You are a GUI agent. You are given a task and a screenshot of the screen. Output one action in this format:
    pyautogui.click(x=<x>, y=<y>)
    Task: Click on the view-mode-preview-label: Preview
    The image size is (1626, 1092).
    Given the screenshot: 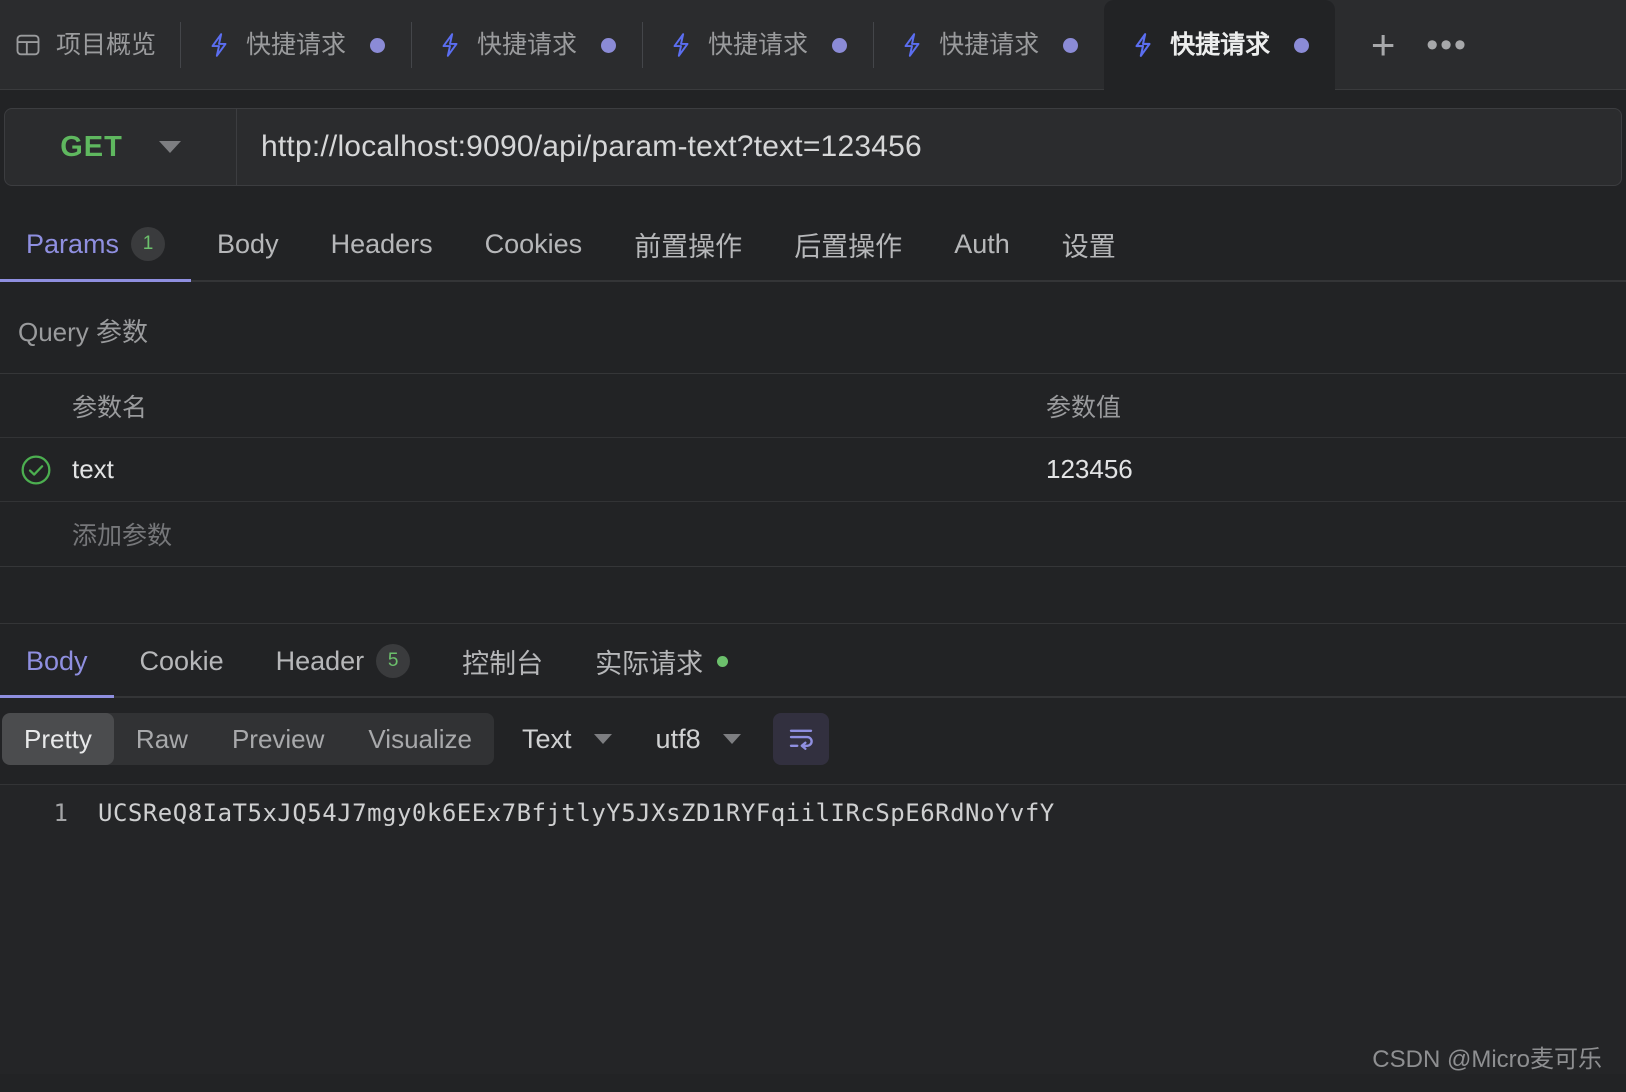 What is the action you would take?
    pyautogui.click(x=278, y=738)
    